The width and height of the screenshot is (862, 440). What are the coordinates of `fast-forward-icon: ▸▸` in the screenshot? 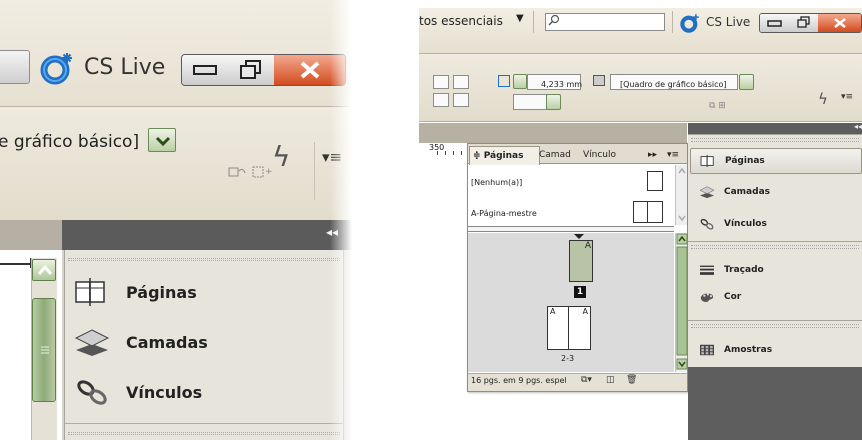 It's located at (652, 155).